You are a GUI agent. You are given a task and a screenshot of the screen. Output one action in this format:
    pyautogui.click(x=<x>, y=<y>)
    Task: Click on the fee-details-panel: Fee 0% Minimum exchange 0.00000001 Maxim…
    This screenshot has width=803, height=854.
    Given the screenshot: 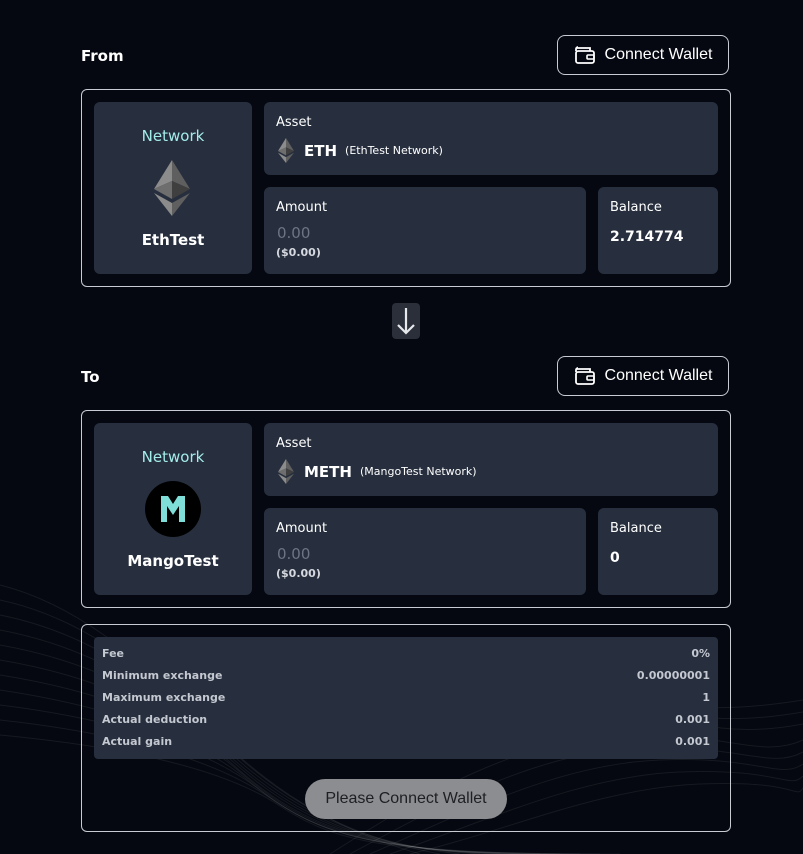 What is the action you would take?
    pyautogui.click(x=406, y=698)
    